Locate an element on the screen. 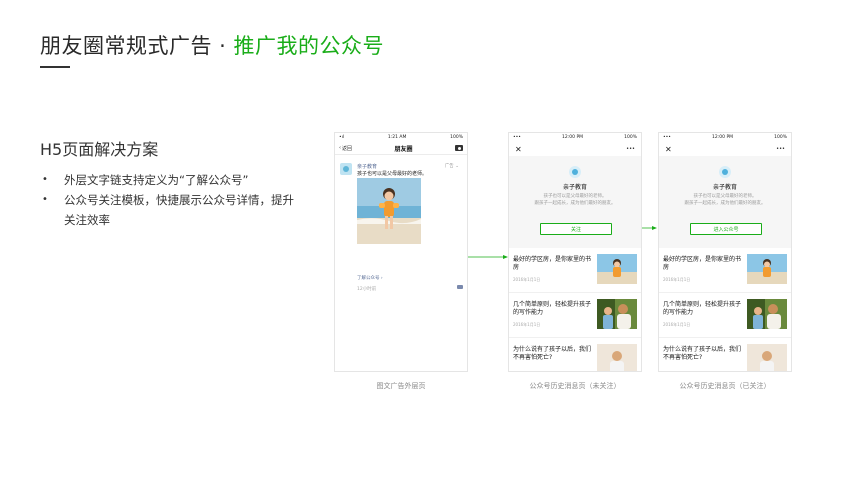 The height and width of the screenshot is (484, 860). moments-navbar: ‹ 返回 朋友圈 is located at coordinates (401, 148).